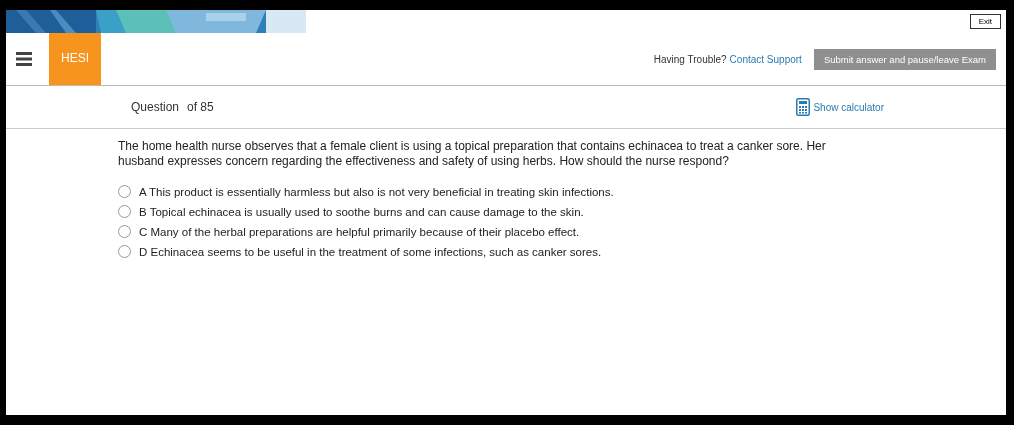 Image resolution: width=1014 pixels, height=425 pixels. I want to click on help-text: Having Trouble?, so click(690, 59).